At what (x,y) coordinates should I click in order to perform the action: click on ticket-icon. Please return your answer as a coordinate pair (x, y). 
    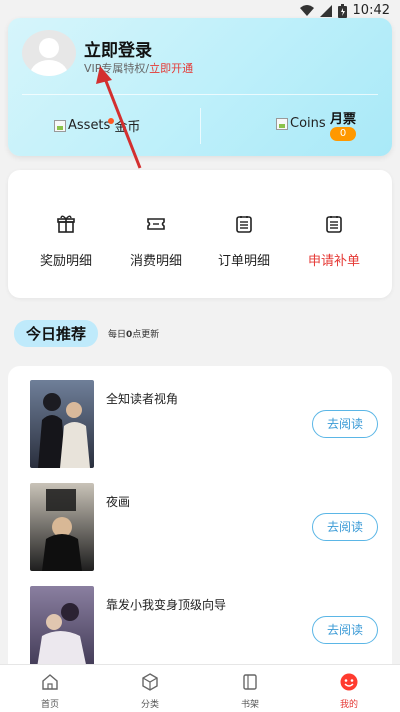
    Looking at the image, I should click on (156, 224).